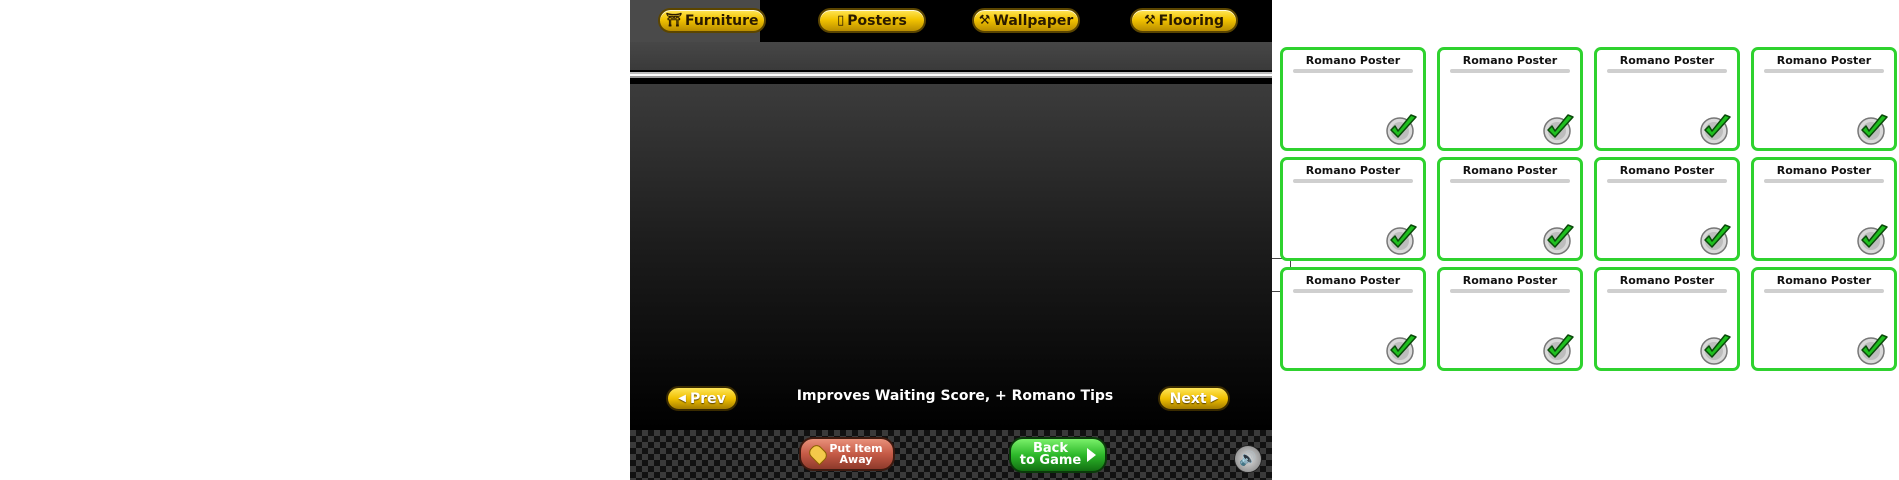 The image size is (1899, 480). What do you see at coordinates (707, 398) in the screenshot?
I see `prev-label: Prev` at bounding box center [707, 398].